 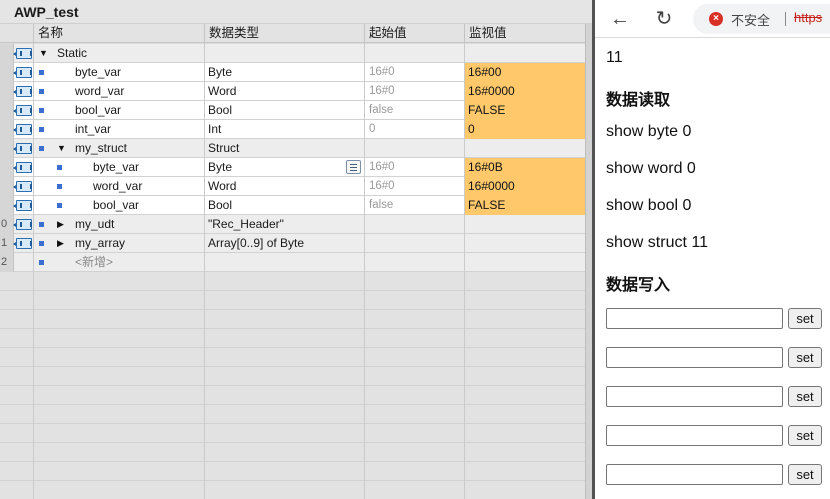 I want to click on url-text: https, so click(x=808, y=17).